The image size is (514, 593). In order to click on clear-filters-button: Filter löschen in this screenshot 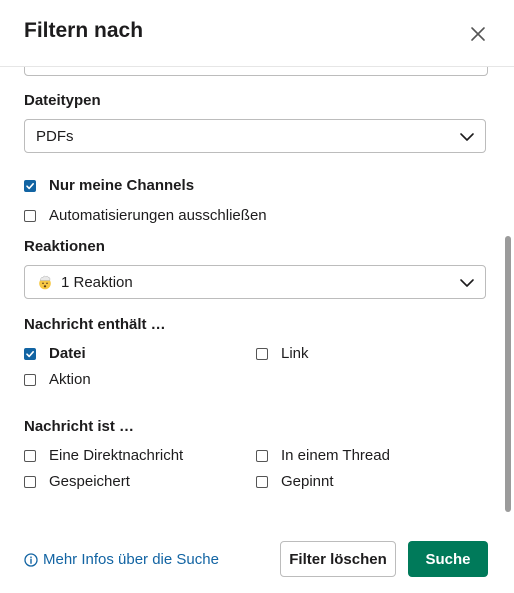, I will do `click(338, 559)`.